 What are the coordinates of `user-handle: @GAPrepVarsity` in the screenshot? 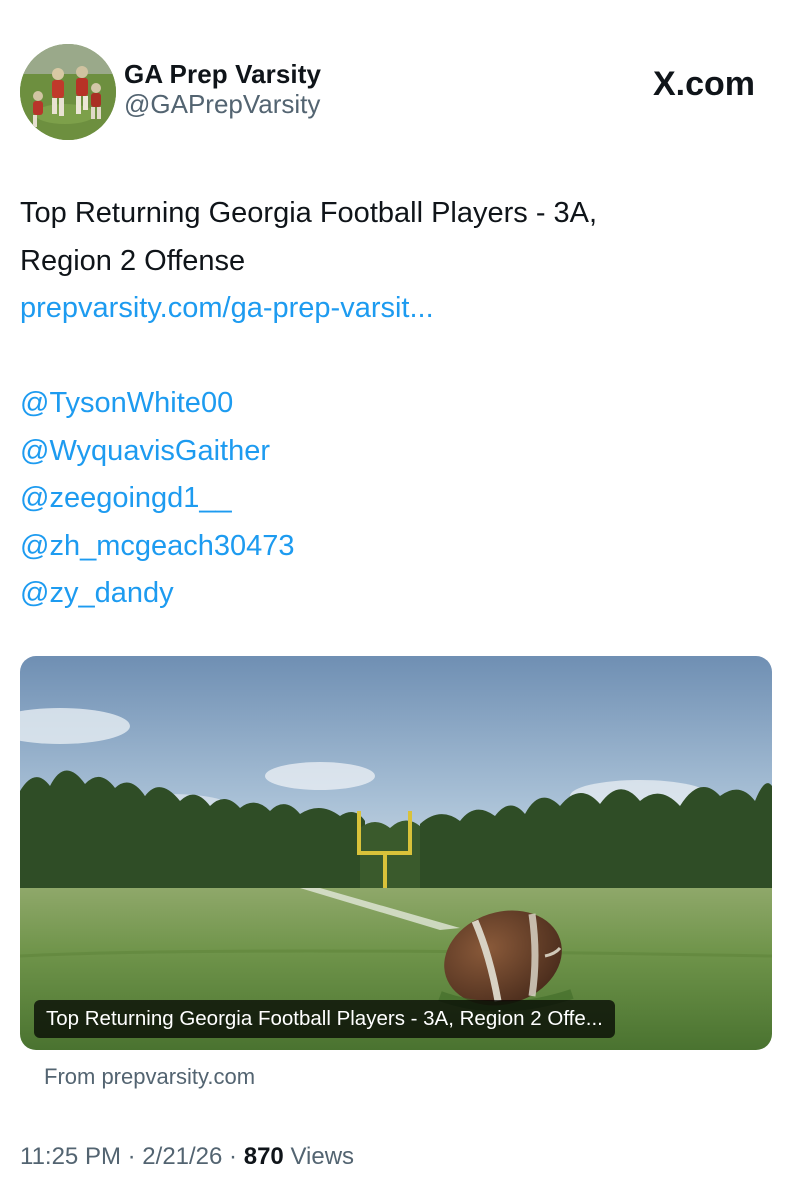 It's located at (222, 104).